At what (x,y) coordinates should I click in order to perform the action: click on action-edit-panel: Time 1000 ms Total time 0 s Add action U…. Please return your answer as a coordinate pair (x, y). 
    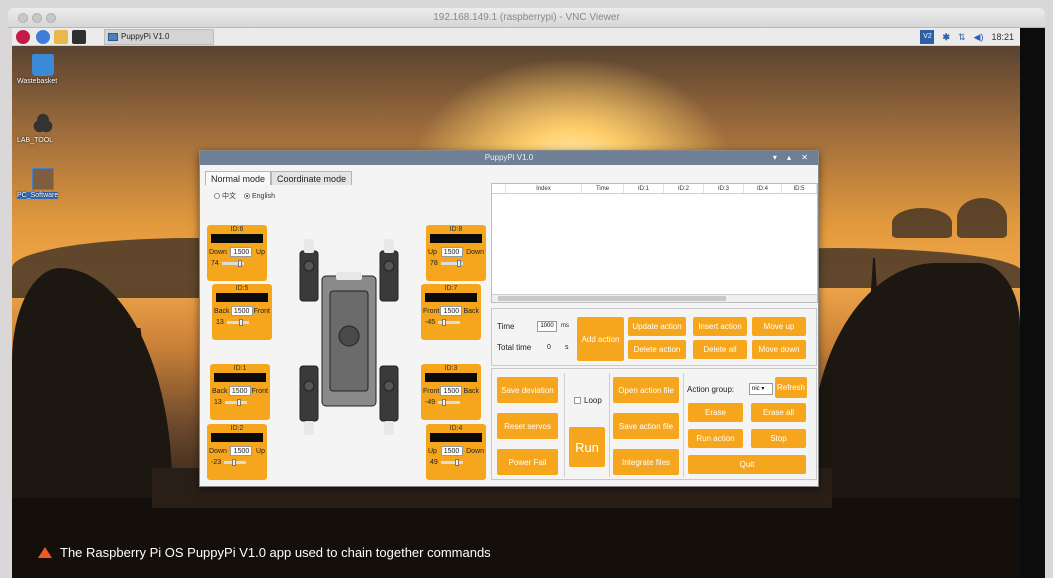
    Looking at the image, I should click on (654, 337).